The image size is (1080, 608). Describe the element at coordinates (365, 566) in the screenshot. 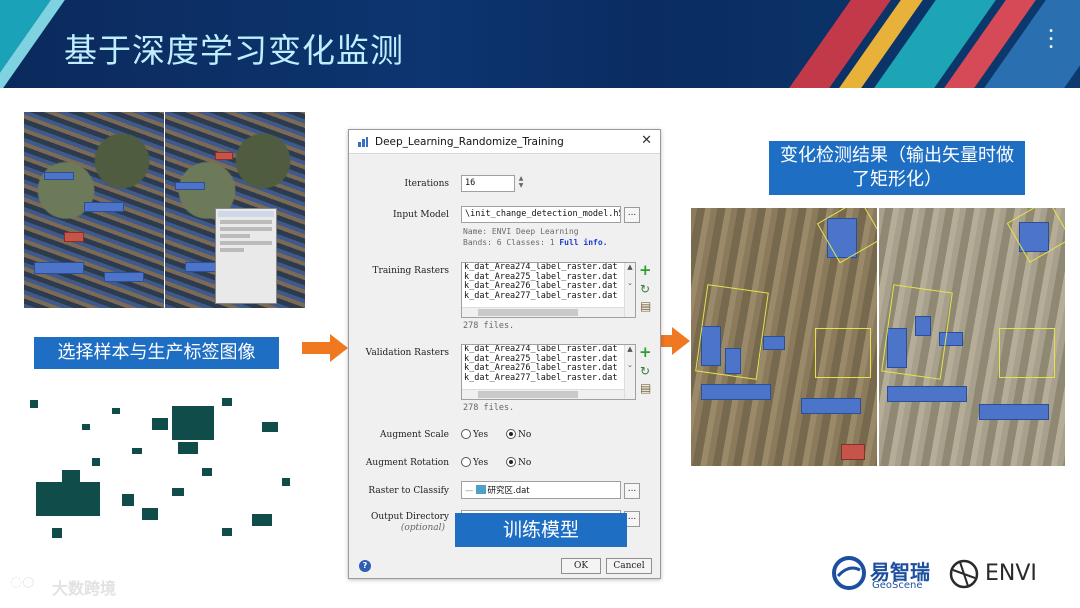

I see `help-icon: ?` at that location.